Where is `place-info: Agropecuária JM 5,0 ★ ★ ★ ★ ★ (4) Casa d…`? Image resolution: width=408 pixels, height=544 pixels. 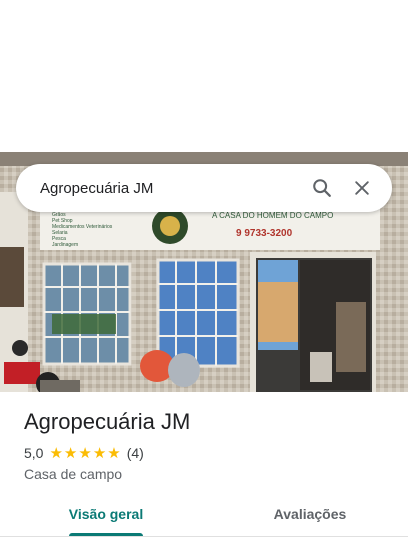
place-info: Agropecuária JM 5,0 ★ ★ ★ ★ ★ (4) Casa d… is located at coordinates (208, 445).